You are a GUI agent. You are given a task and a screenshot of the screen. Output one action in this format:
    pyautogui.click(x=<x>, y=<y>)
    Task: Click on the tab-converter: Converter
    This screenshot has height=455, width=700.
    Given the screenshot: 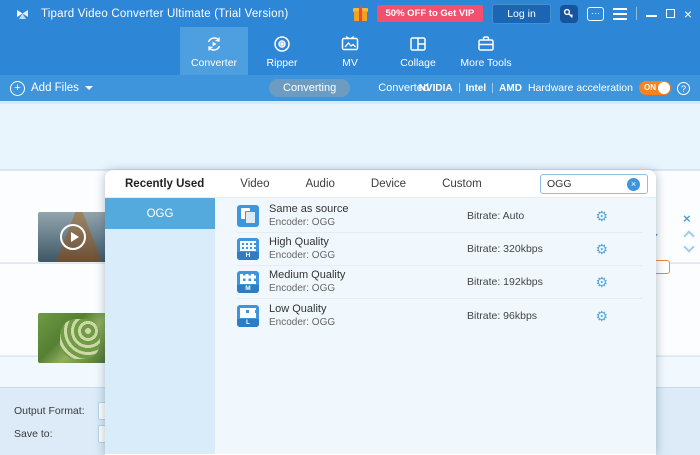 What is the action you would take?
    pyautogui.click(x=214, y=51)
    